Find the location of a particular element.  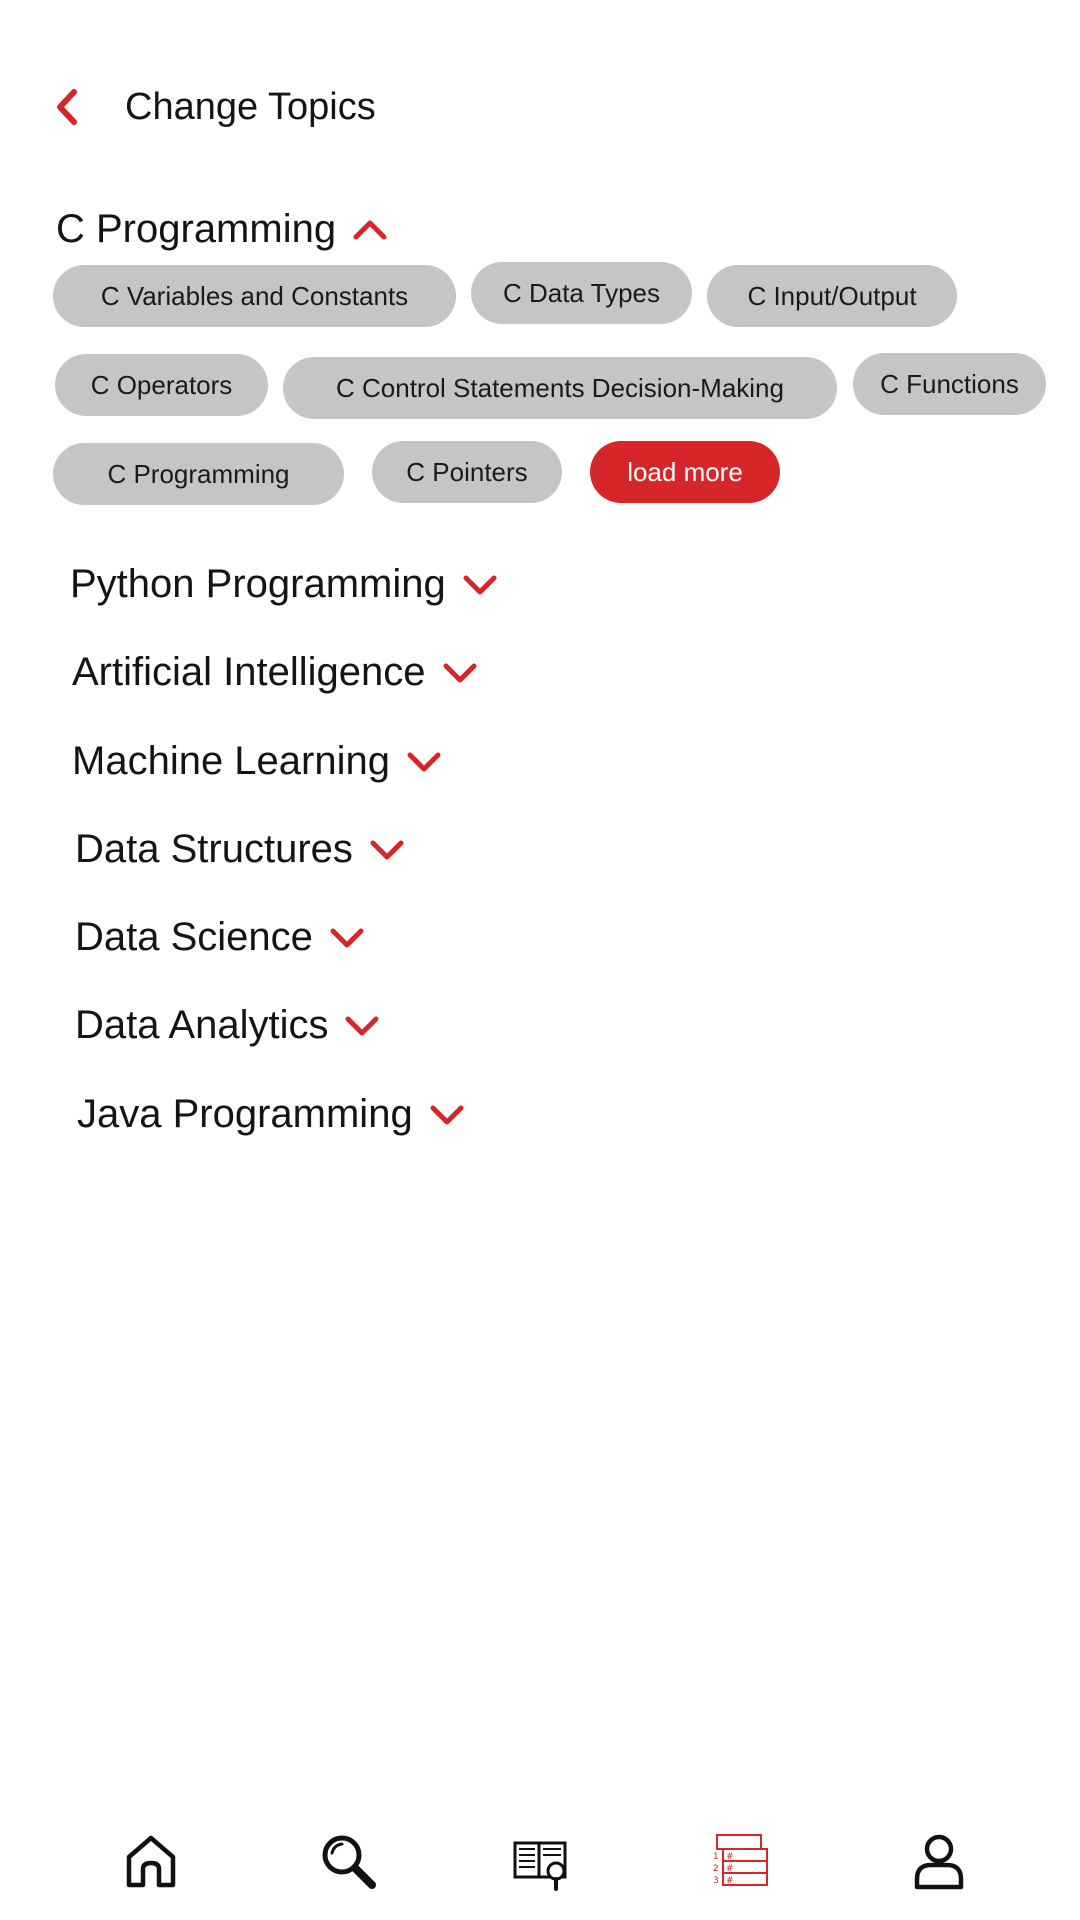

section-c-programming: C Programming is located at coordinates (222, 229).